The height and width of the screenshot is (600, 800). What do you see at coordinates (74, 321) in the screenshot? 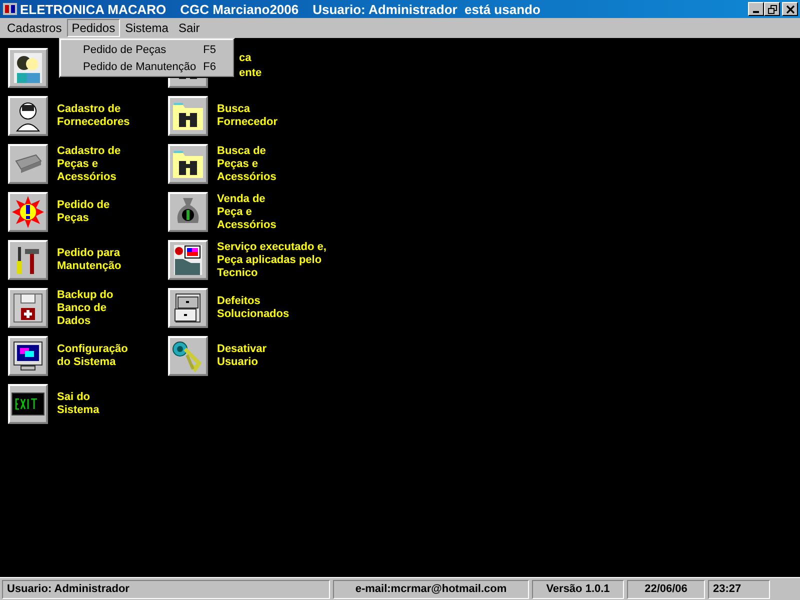
I see `shortcut-label: Dados` at bounding box center [74, 321].